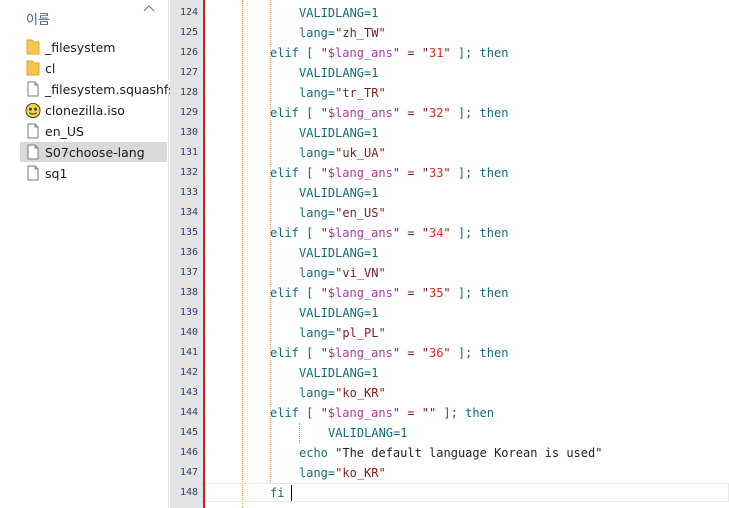 This screenshot has width=729, height=508. Describe the element at coordinates (436, 113) in the screenshot. I see `code-token: 32` at that location.